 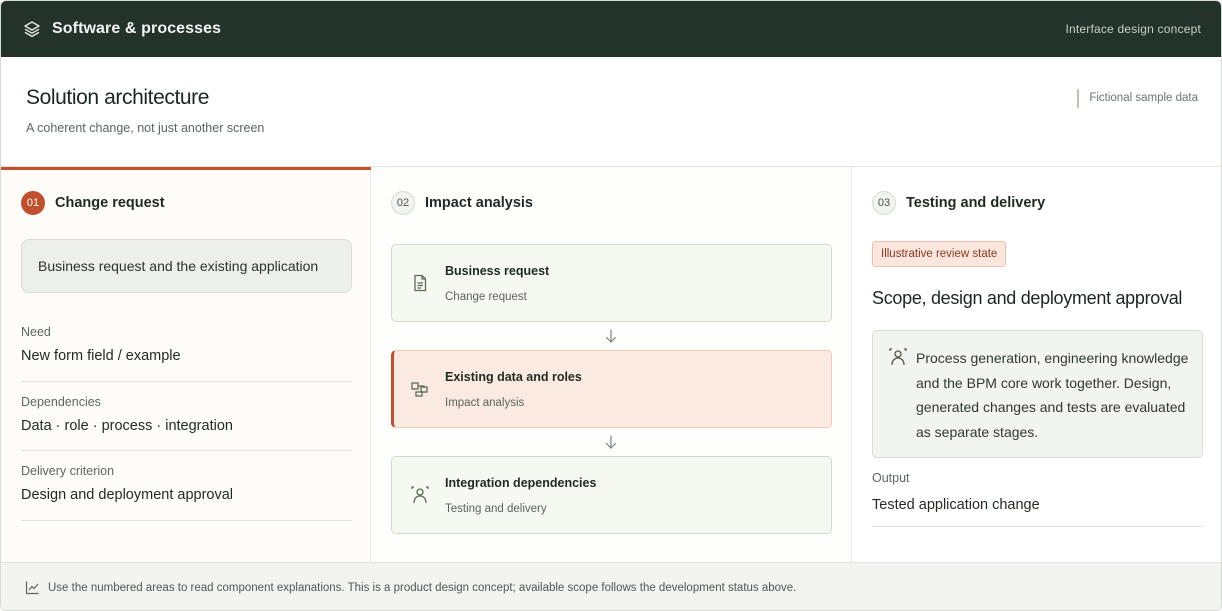 What do you see at coordinates (32, 587) in the screenshot?
I see `trend-chart-icon` at bounding box center [32, 587].